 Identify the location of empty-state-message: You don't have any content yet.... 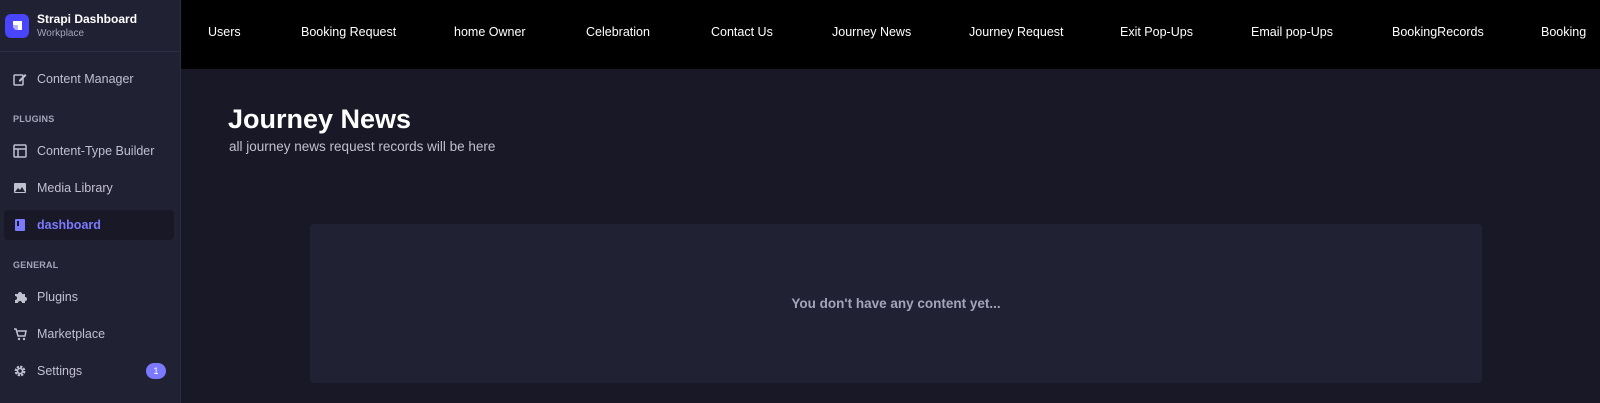
(896, 303).